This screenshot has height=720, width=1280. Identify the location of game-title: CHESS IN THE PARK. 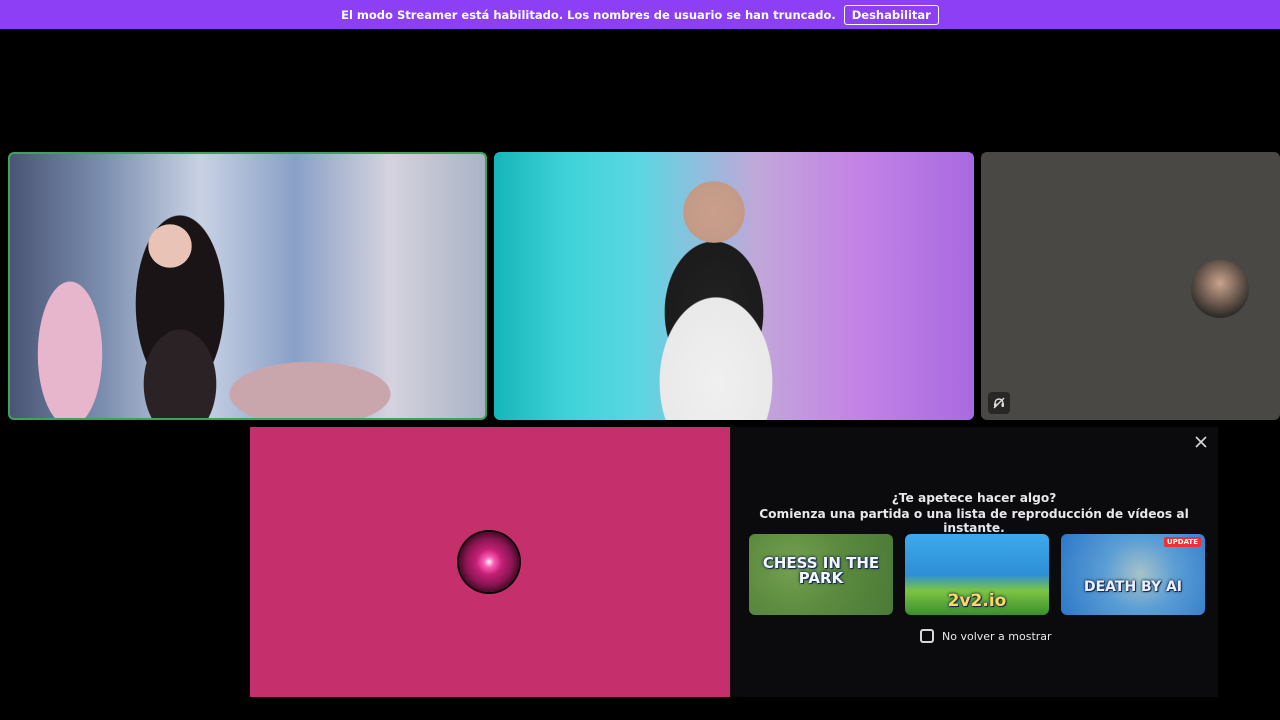
(821, 570).